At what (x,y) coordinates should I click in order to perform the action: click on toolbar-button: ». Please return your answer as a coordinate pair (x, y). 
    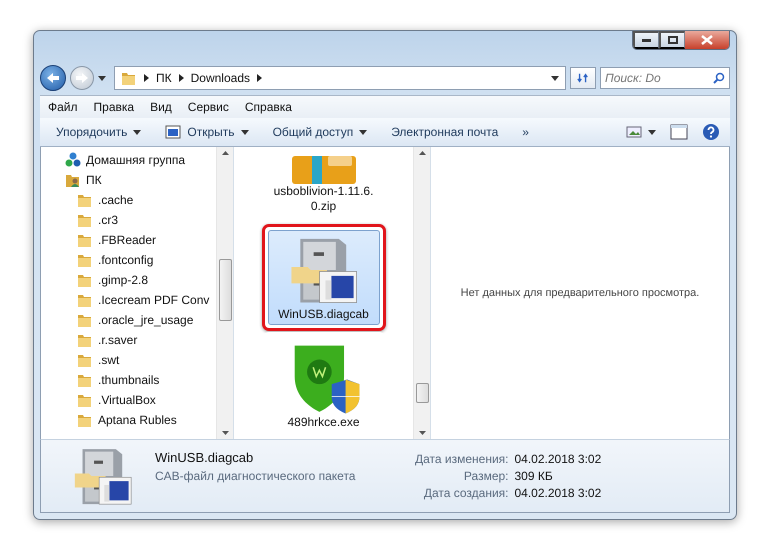
    Looking at the image, I should click on (526, 132).